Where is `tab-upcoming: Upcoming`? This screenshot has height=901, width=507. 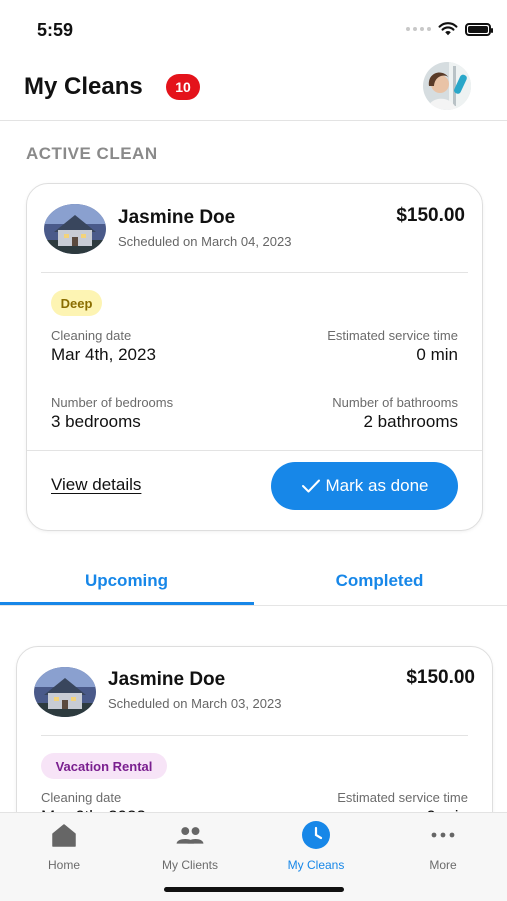 tab-upcoming: Upcoming is located at coordinates (126, 580).